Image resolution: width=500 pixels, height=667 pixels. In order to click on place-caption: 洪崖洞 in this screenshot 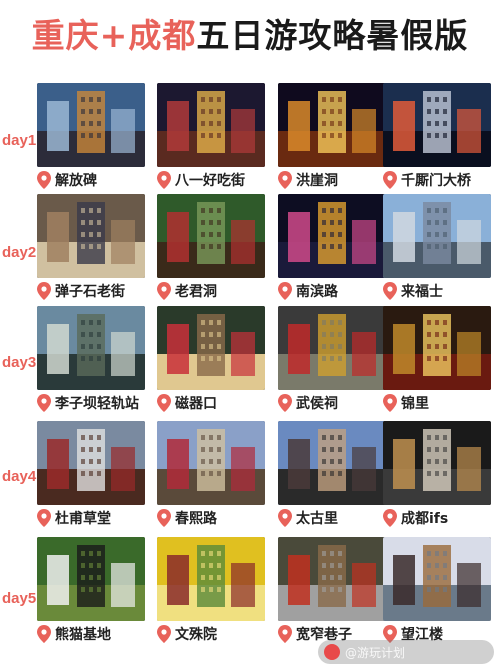, I will do `click(332, 180)`.